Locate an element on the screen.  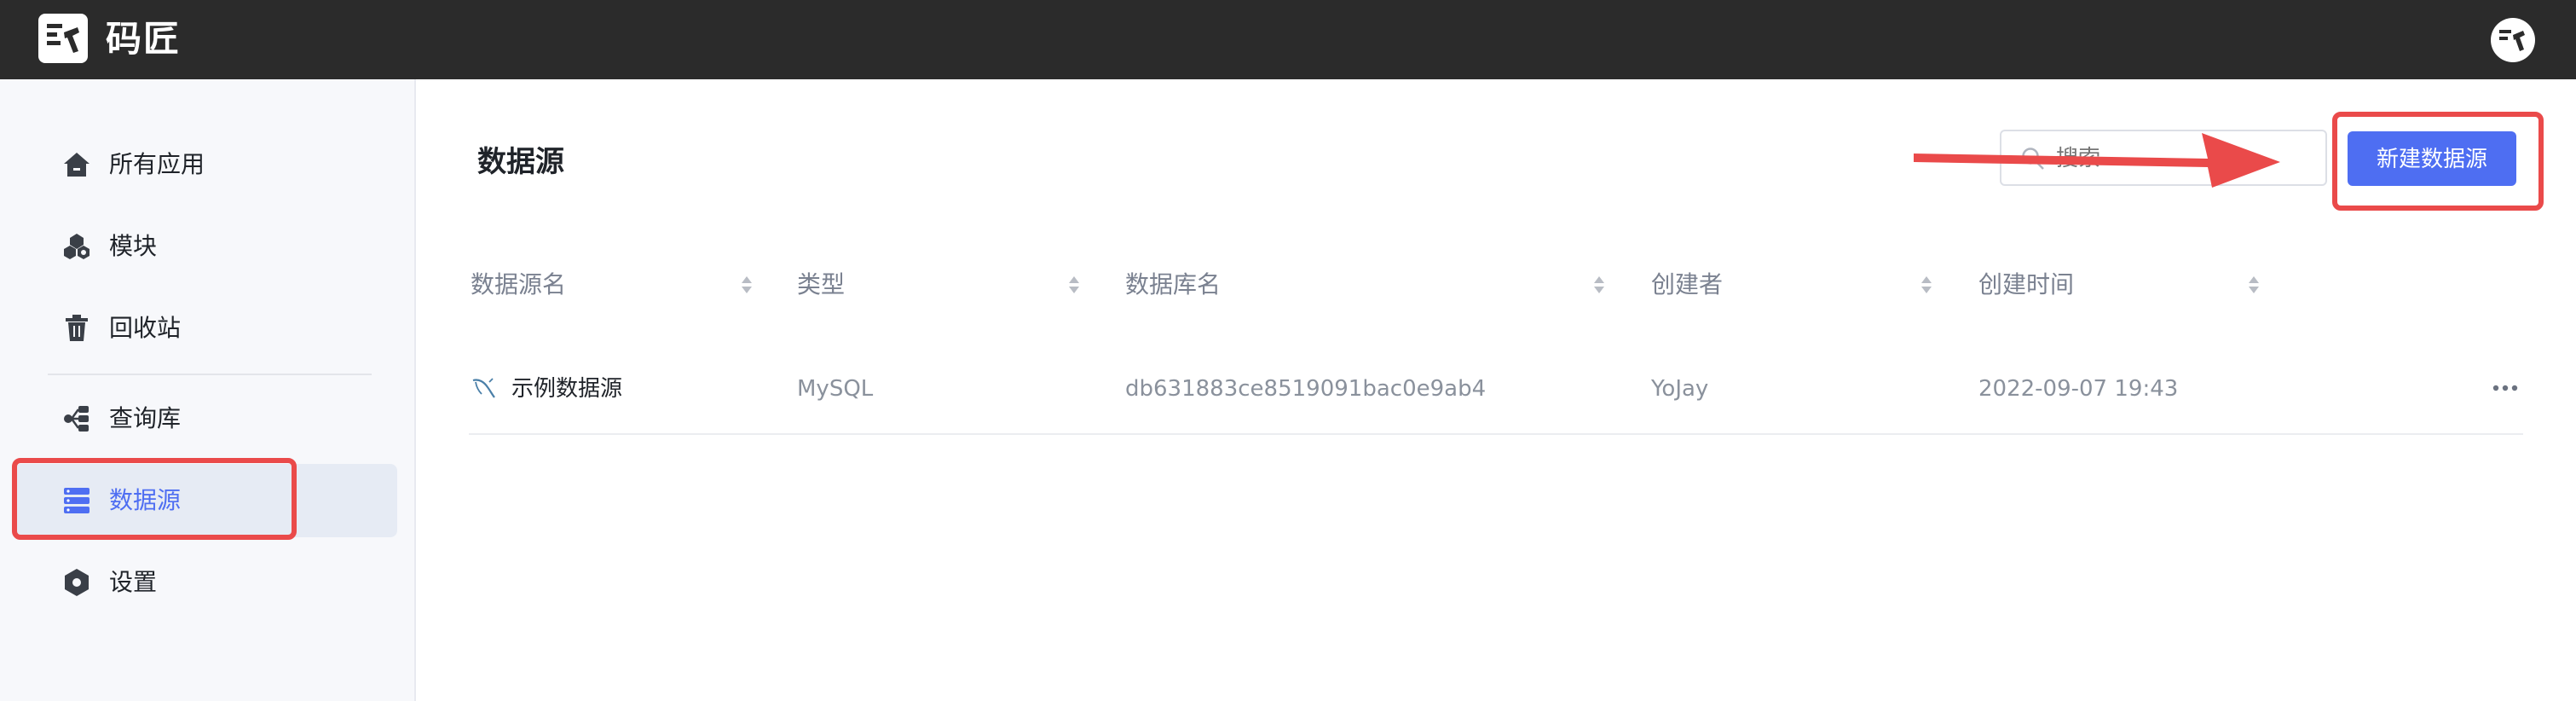
datasource-database: db631883ce8519091bac0e9ab4 is located at coordinates (1306, 389).